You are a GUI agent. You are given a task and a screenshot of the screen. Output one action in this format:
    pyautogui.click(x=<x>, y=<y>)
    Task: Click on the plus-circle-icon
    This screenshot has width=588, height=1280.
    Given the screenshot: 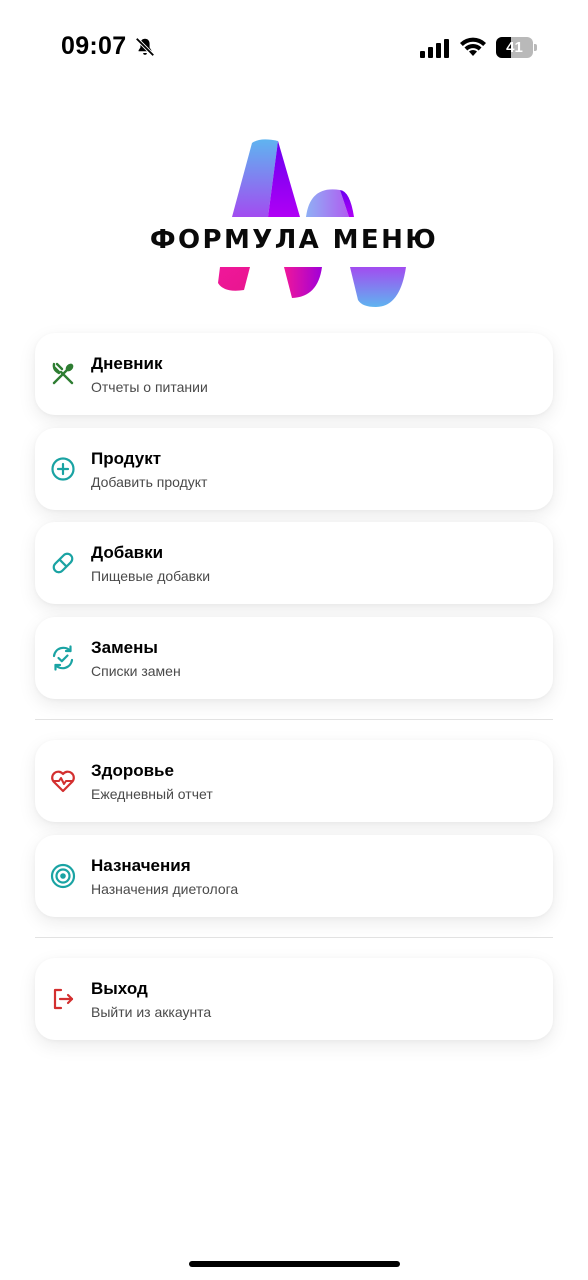 What is the action you would take?
    pyautogui.click(x=63, y=469)
    